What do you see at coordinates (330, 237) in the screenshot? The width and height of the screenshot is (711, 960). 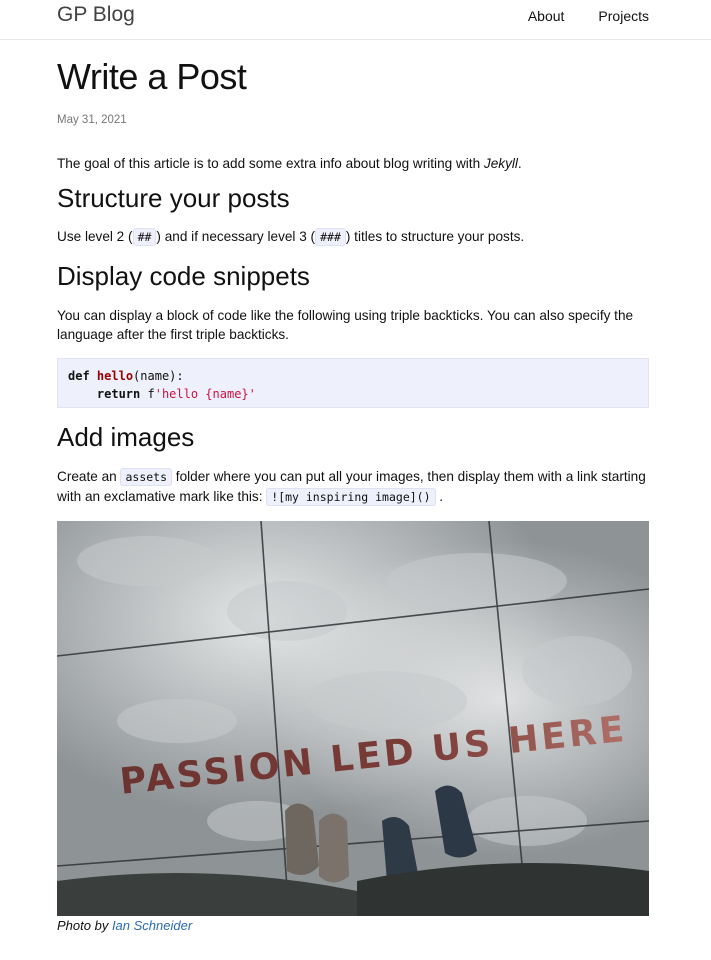 I see `inline-code-level3: ###` at bounding box center [330, 237].